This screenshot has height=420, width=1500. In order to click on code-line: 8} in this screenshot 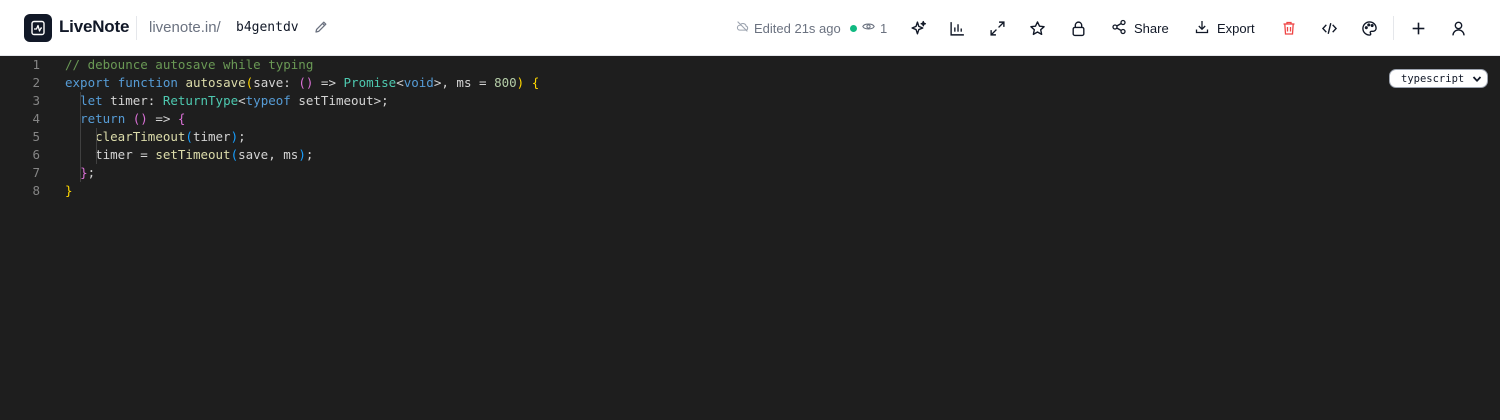, I will do `click(750, 191)`.